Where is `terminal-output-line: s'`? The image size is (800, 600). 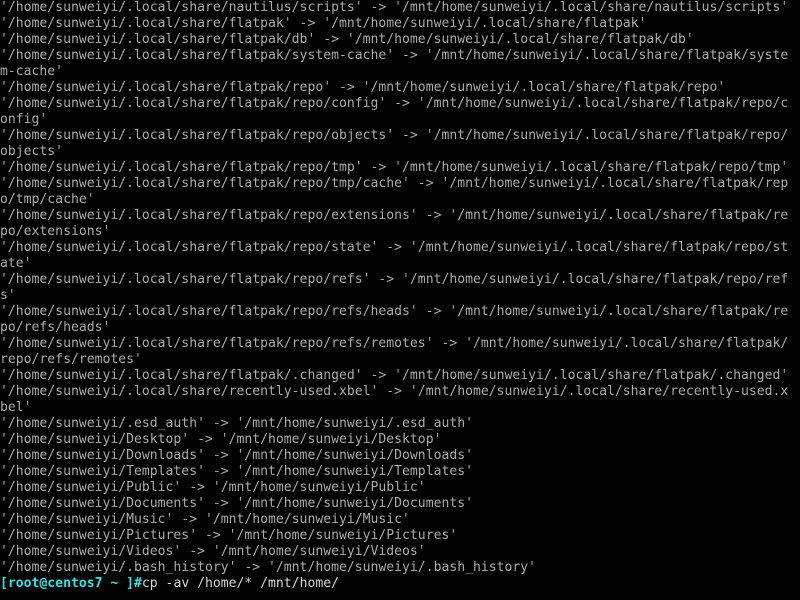 terminal-output-line: s' is located at coordinates (8, 295).